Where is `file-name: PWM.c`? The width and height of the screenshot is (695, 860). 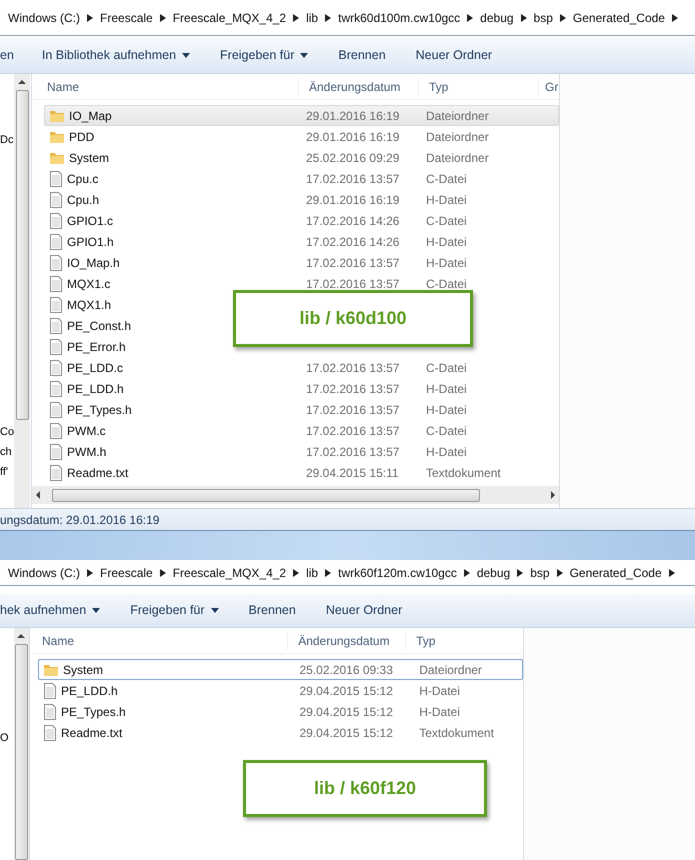
file-name: PWM.c is located at coordinates (86, 431).